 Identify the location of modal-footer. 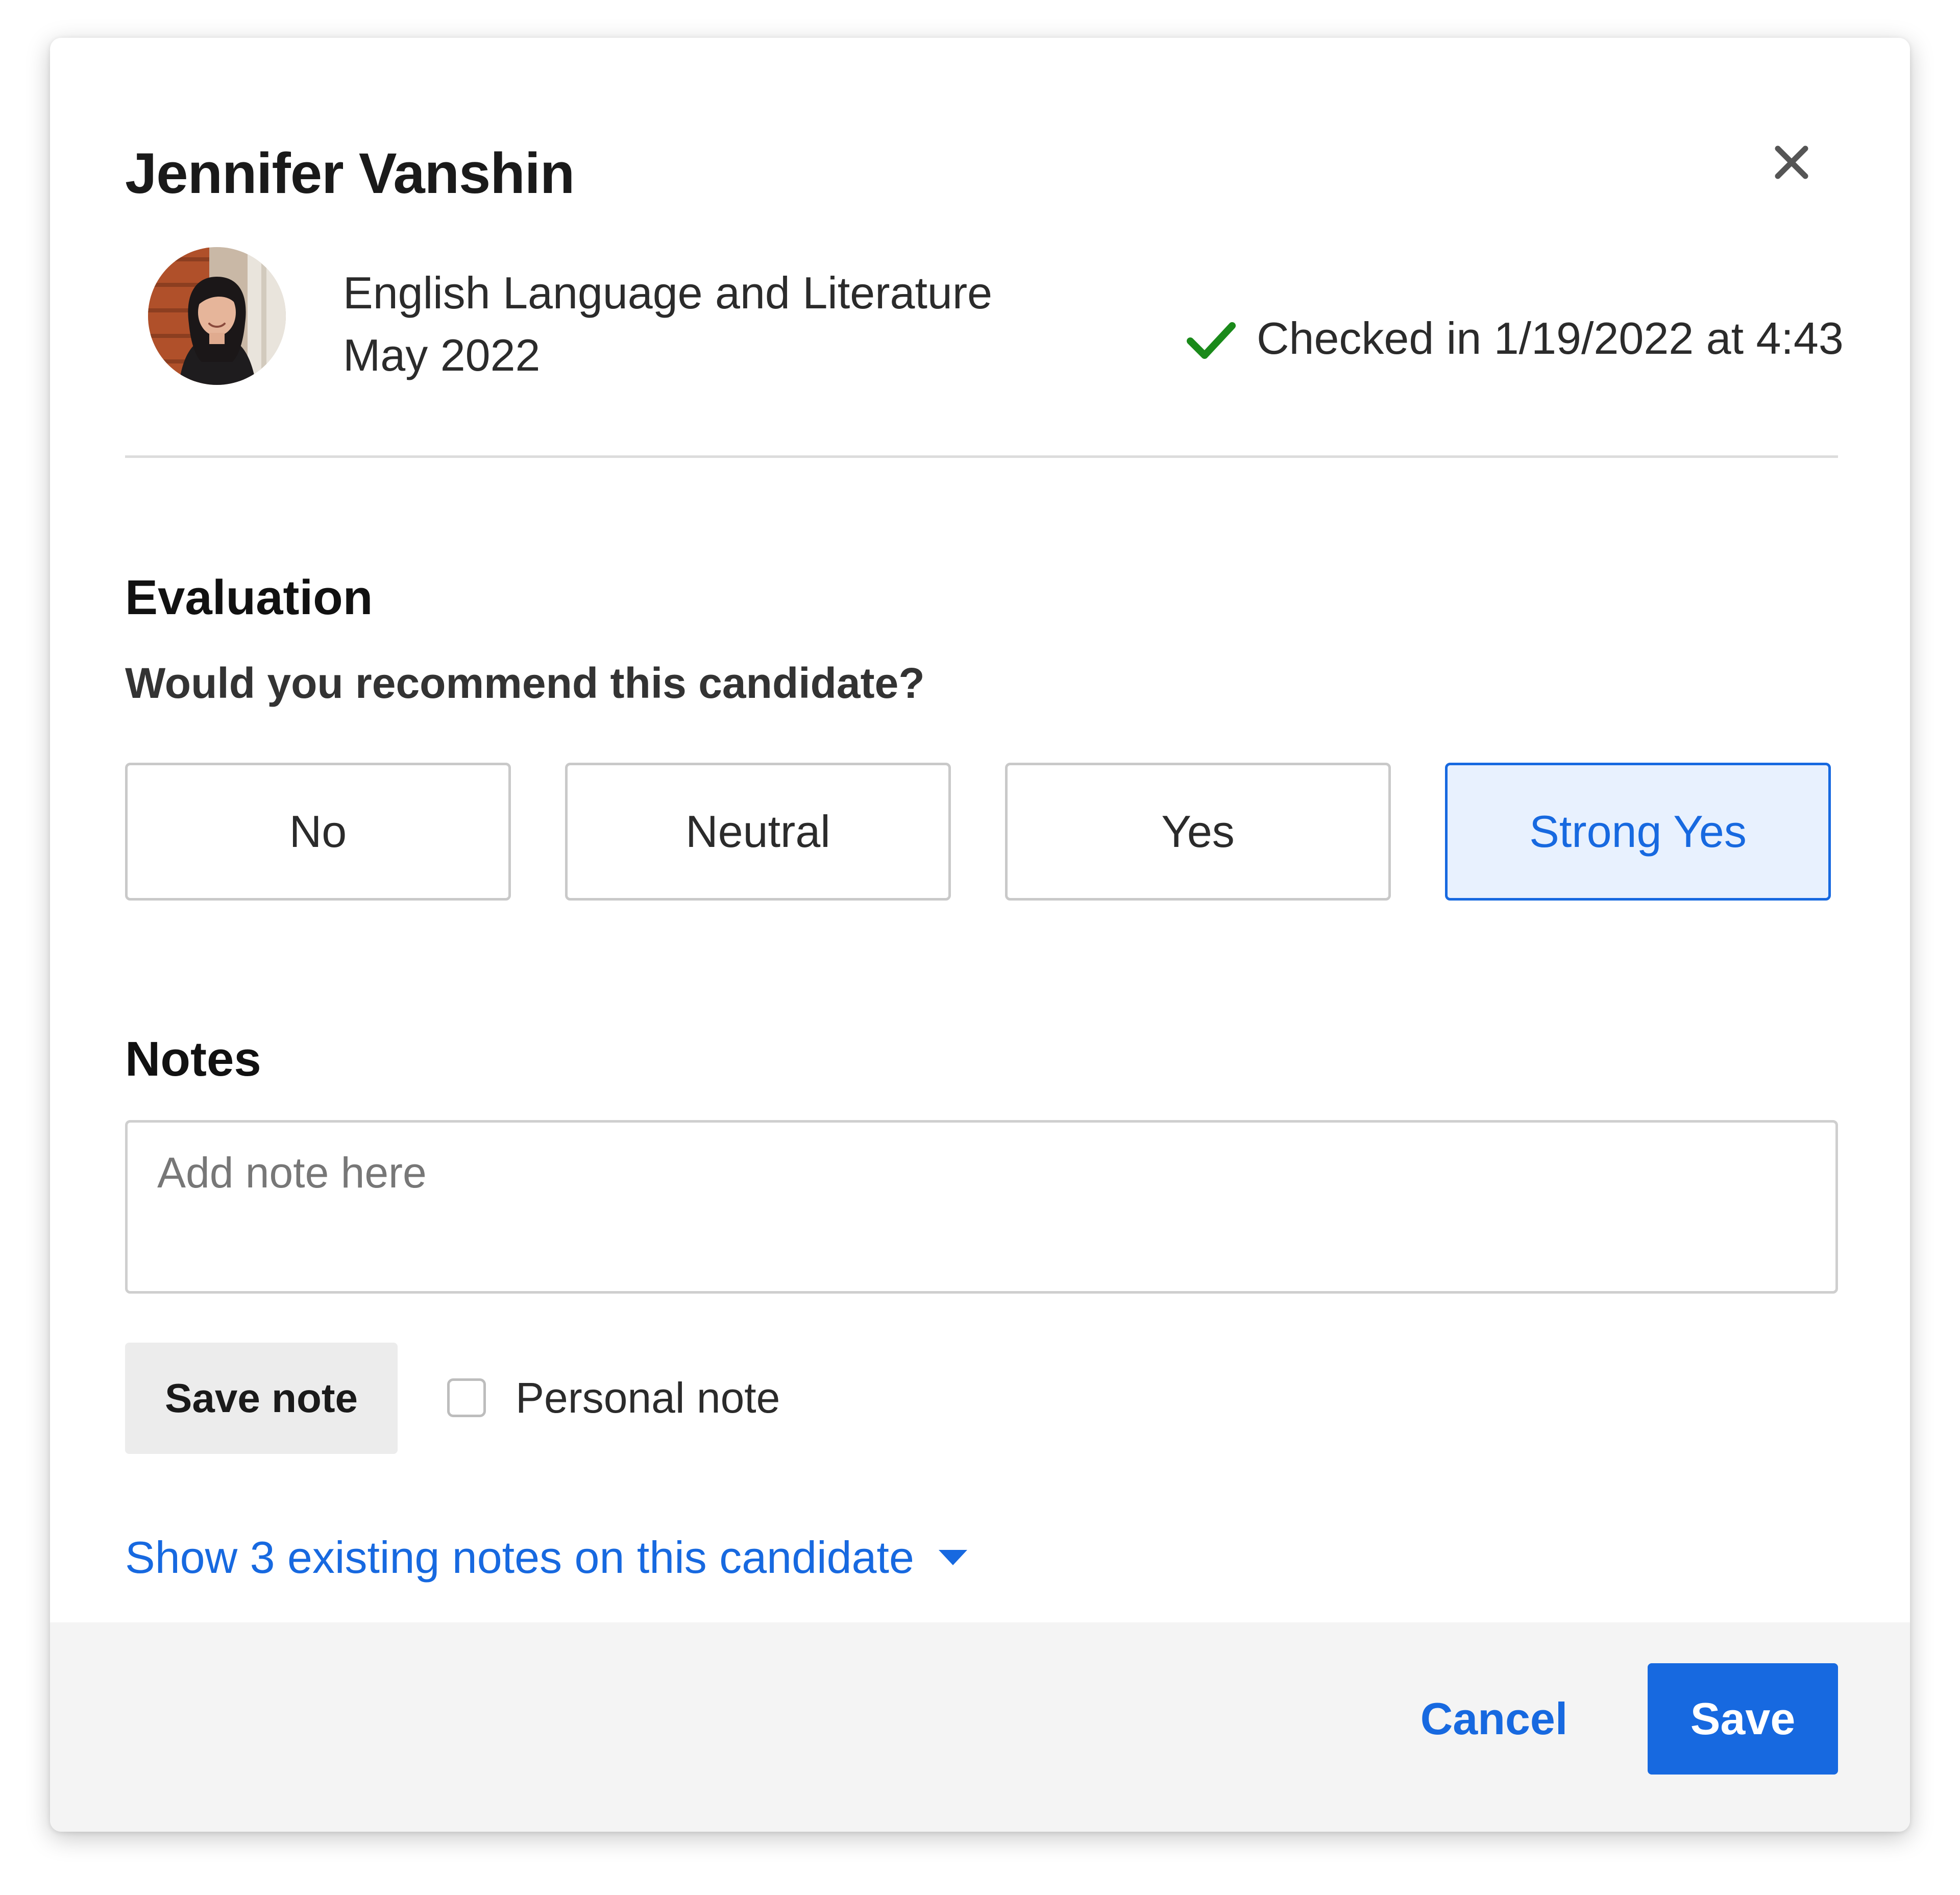
(980, 1727).